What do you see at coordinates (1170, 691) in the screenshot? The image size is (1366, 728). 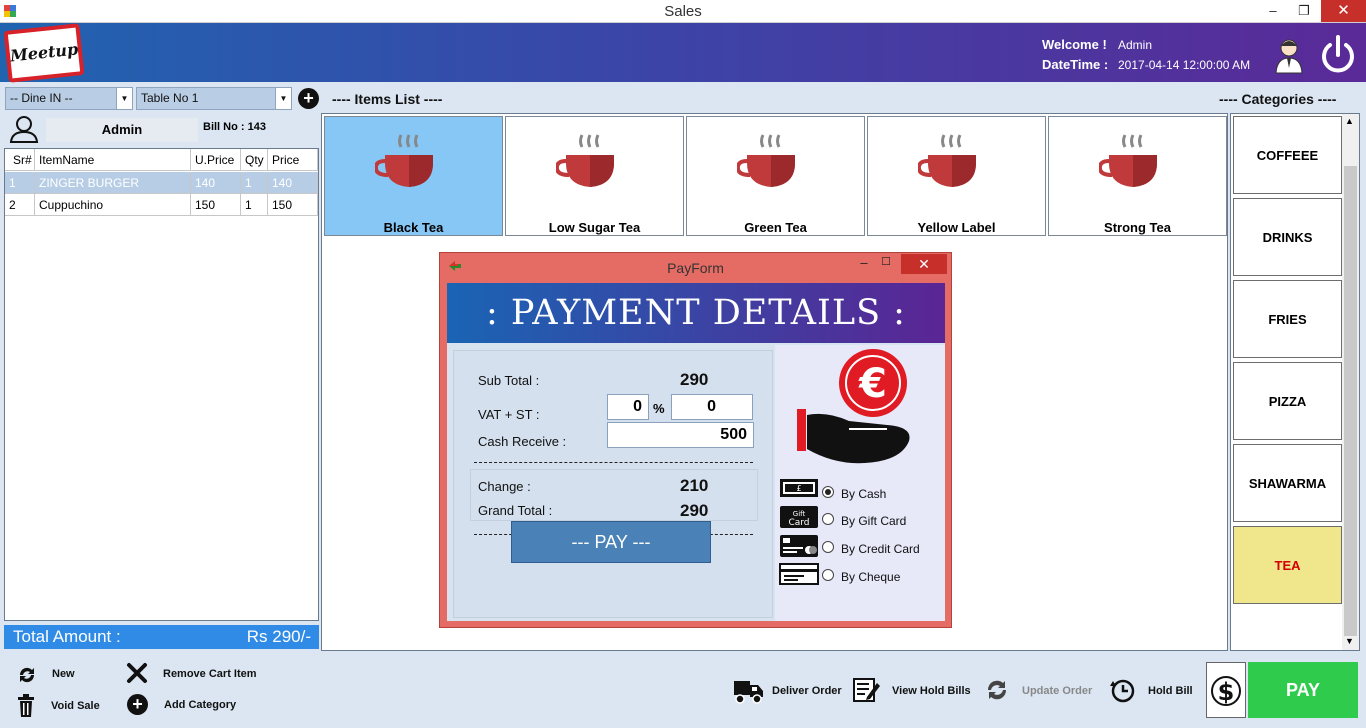 I see `hold-bill-button: Hold Bill` at bounding box center [1170, 691].